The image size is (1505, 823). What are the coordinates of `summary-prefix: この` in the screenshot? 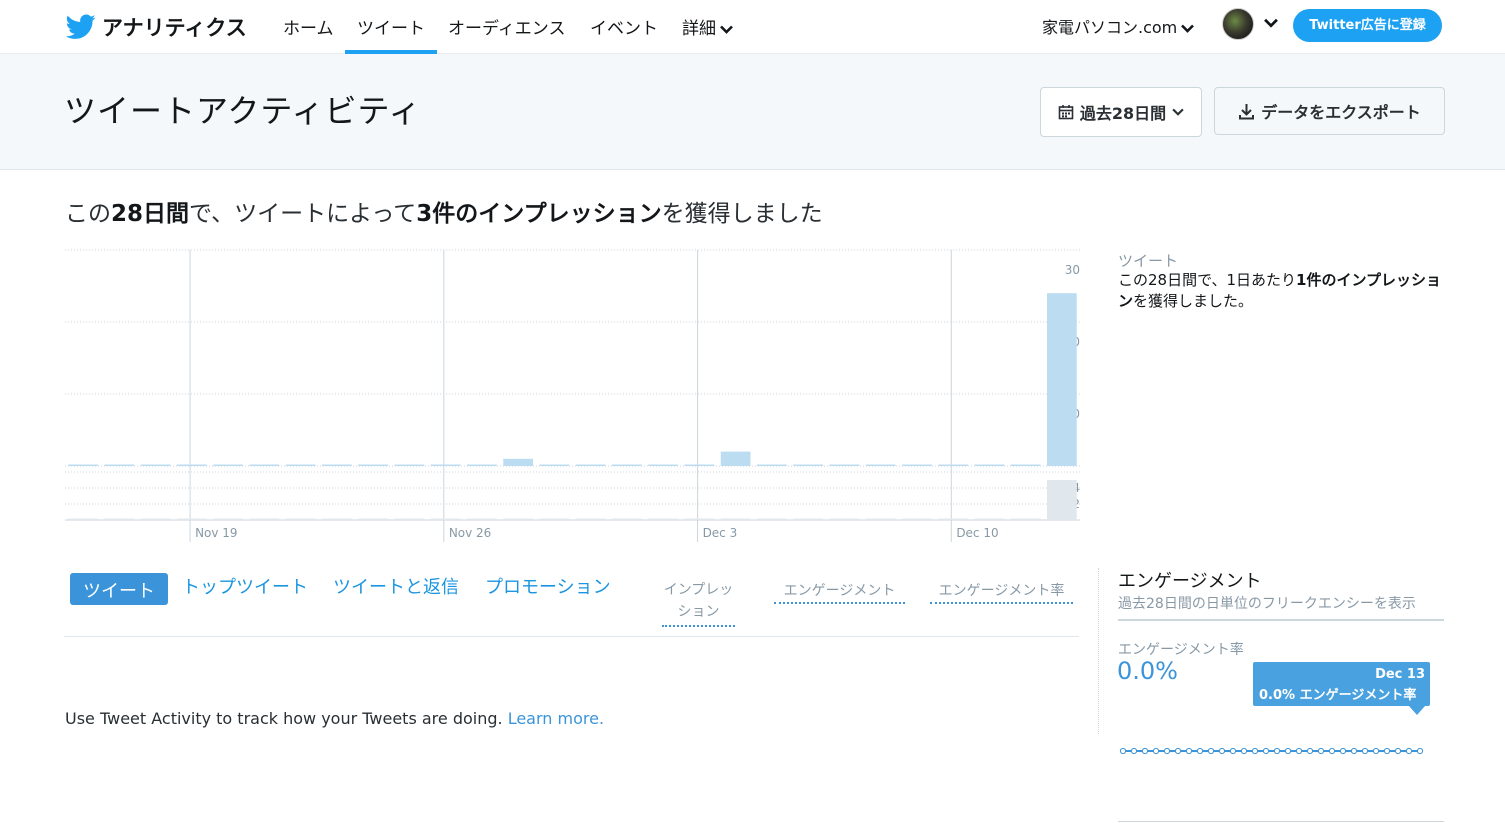 It's located at (88, 214).